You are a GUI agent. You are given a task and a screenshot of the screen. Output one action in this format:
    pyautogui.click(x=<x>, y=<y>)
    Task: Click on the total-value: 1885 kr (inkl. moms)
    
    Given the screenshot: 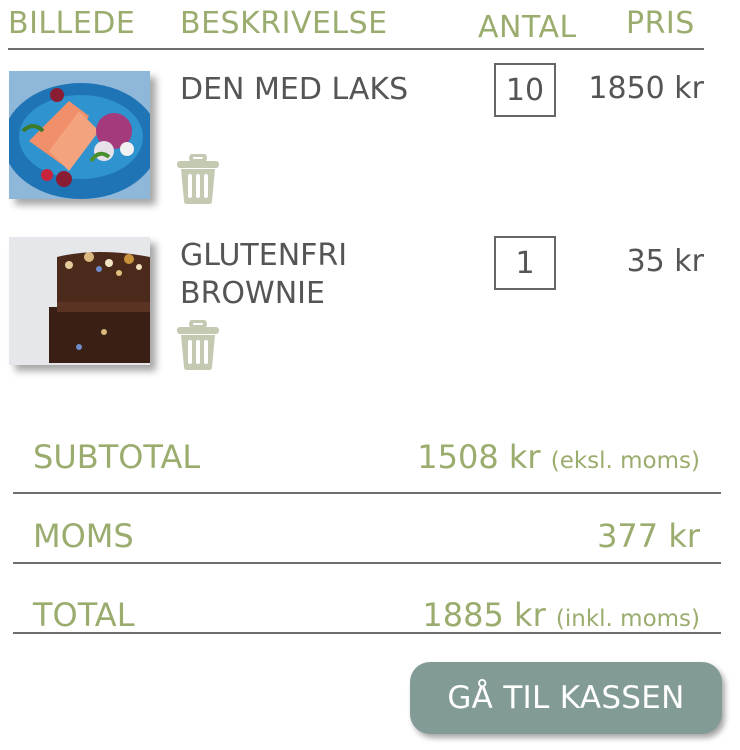 What is the action you would take?
    pyautogui.click(x=561, y=615)
    